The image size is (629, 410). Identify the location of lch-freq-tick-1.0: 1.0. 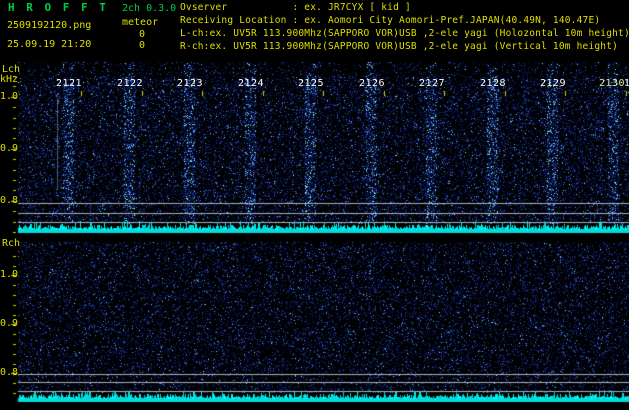
(9, 96).